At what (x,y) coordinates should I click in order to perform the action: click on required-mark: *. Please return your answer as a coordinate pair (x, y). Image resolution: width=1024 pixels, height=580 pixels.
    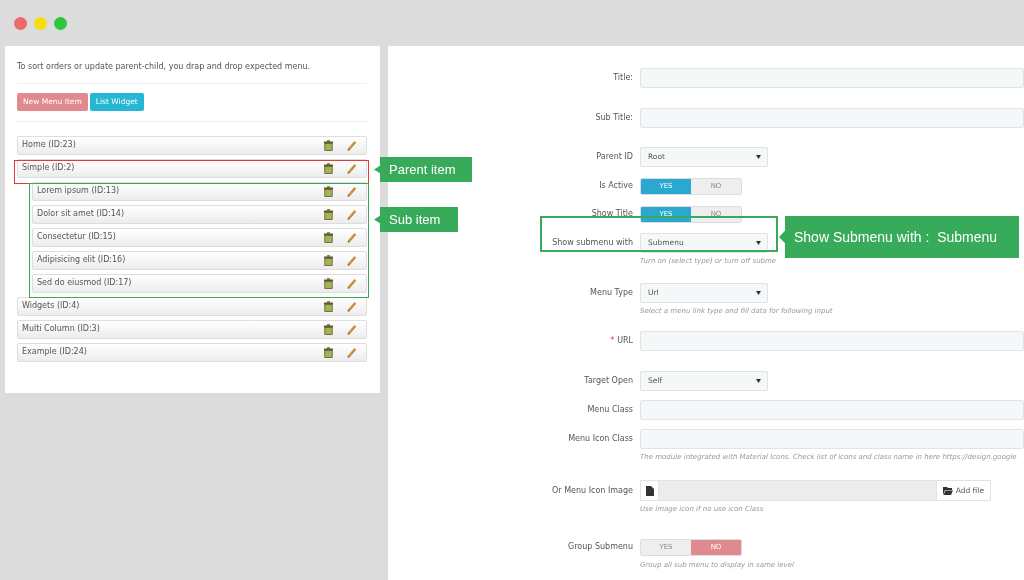
    Looking at the image, I should click on (612, 340).